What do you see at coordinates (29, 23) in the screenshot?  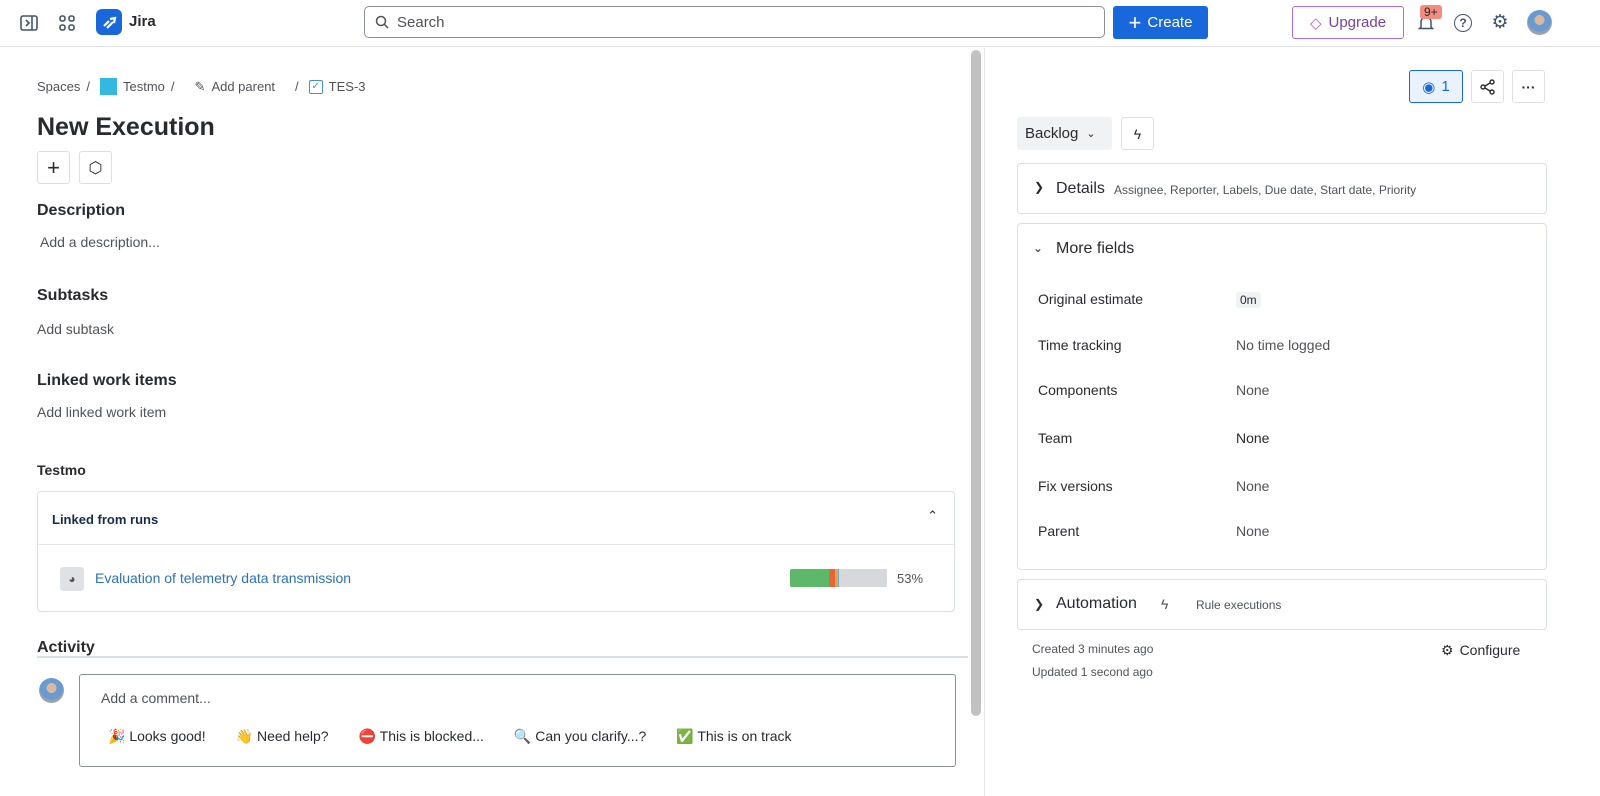 I see `sidebar-toggle-icon` at bounding box center [29, 23].